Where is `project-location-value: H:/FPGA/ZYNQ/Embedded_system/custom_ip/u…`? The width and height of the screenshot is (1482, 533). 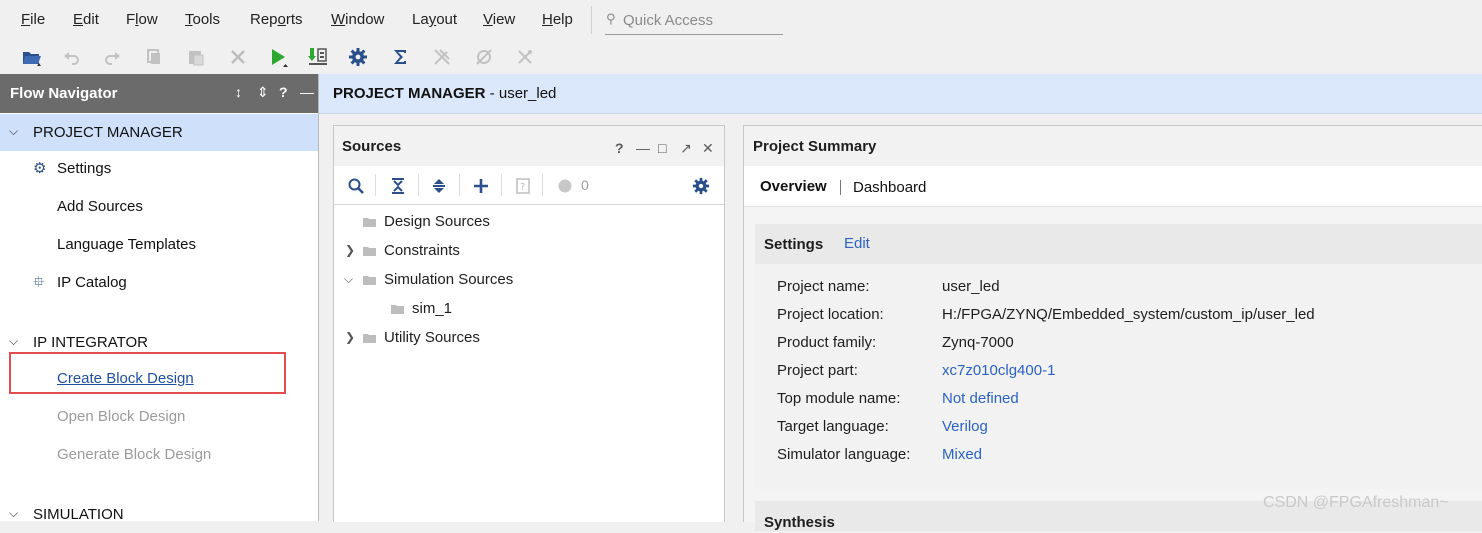
project-location-value: H:/FPGA/ZYNQ/Embedded_system/custom_ip/u… is located at coordinates (1128, 314).